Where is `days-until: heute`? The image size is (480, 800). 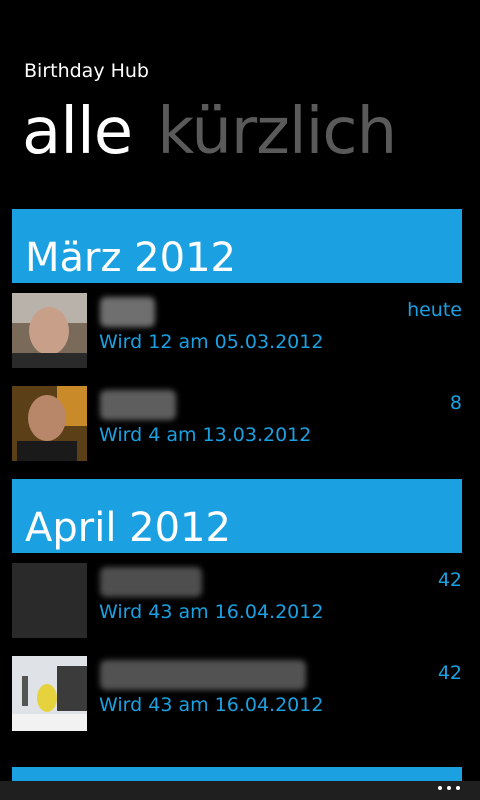
days-until: heute is located at coordinates (434, 310).